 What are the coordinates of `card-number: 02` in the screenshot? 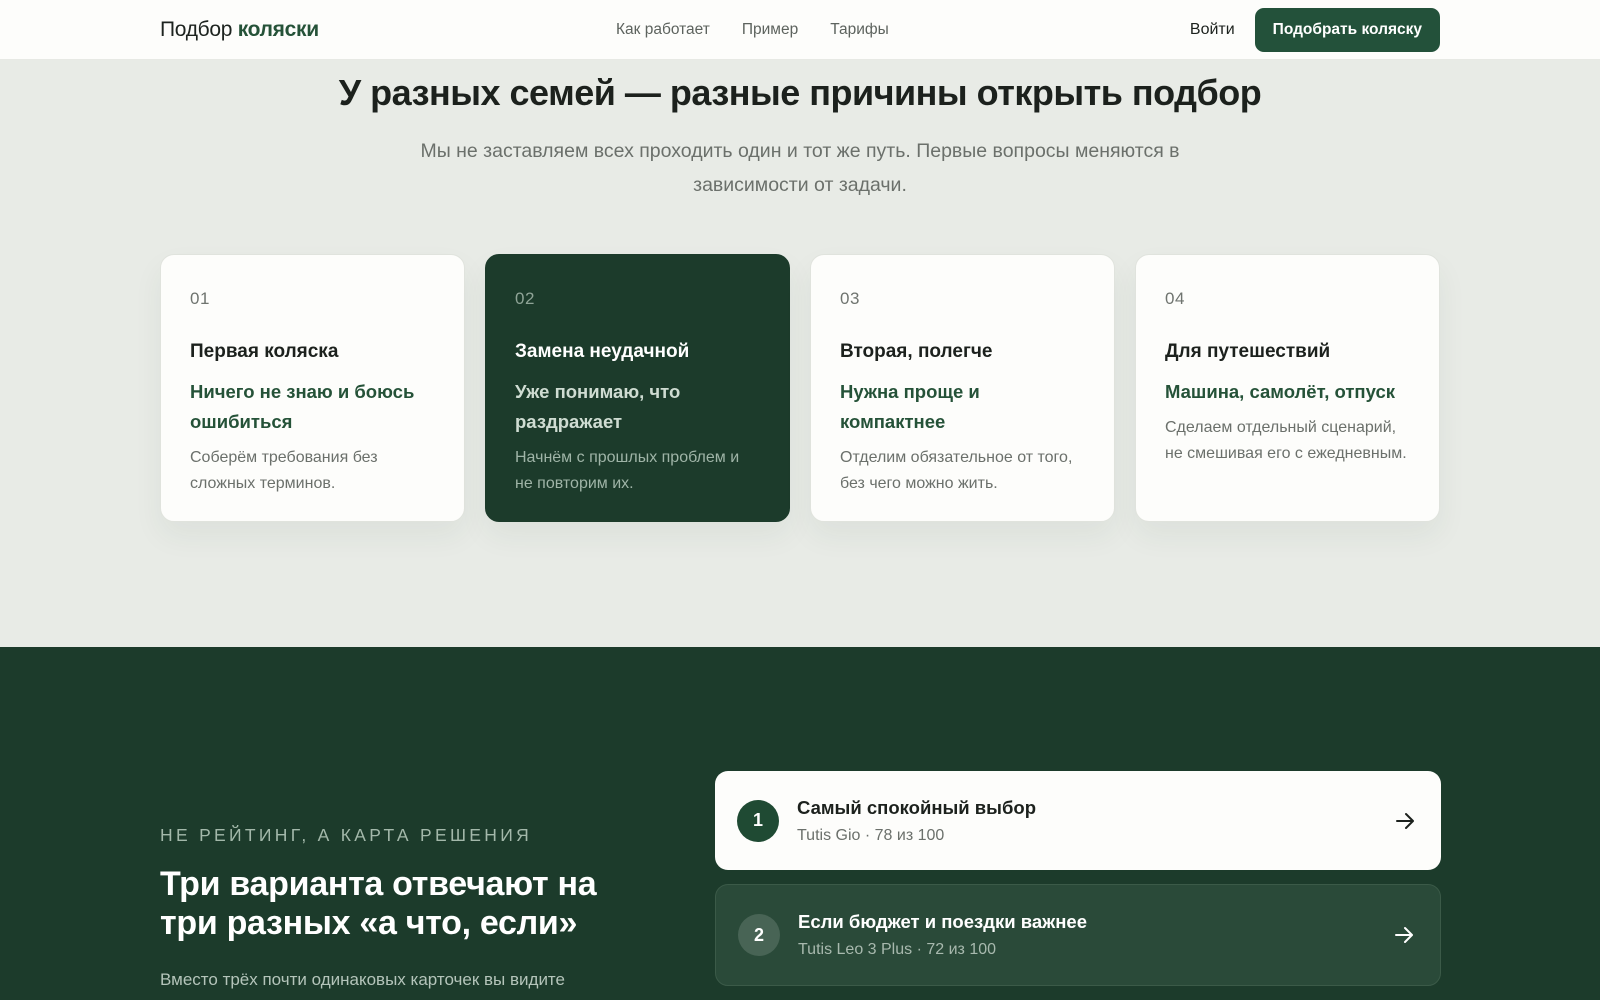 It's located at (525, 298).